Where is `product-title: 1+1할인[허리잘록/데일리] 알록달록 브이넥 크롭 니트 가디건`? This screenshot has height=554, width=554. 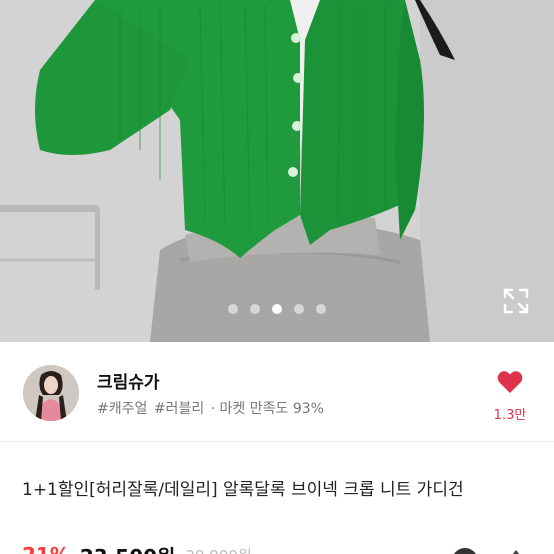 product-title: 1+1할인[허리잘록/데일리] 알록달록 브이넥 크롭 니트 가디건 is located at coordinates (243, 490).